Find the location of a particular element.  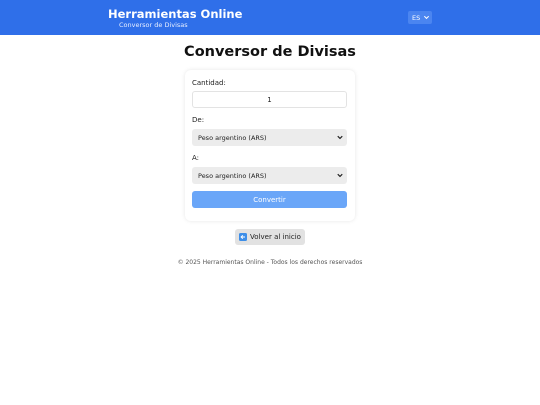

to-currency-value: Peso argentino (ARS) is located at coordinates (232, 175).